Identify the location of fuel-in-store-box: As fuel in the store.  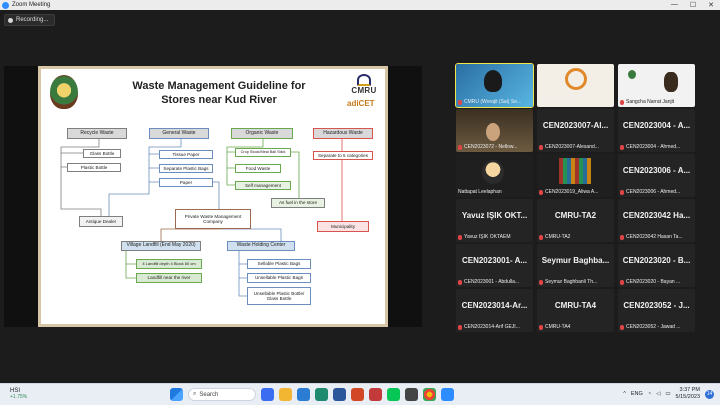
(298, 203).